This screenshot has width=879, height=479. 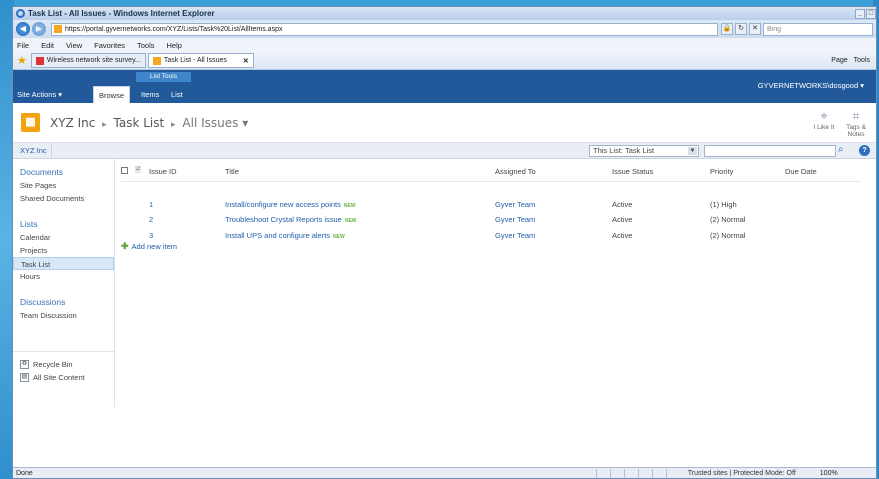 What do you see at coordinates (59, 377) in the screenshot?
I see `all-site-content-label: All Site Content` at bounding box center [59, 377].